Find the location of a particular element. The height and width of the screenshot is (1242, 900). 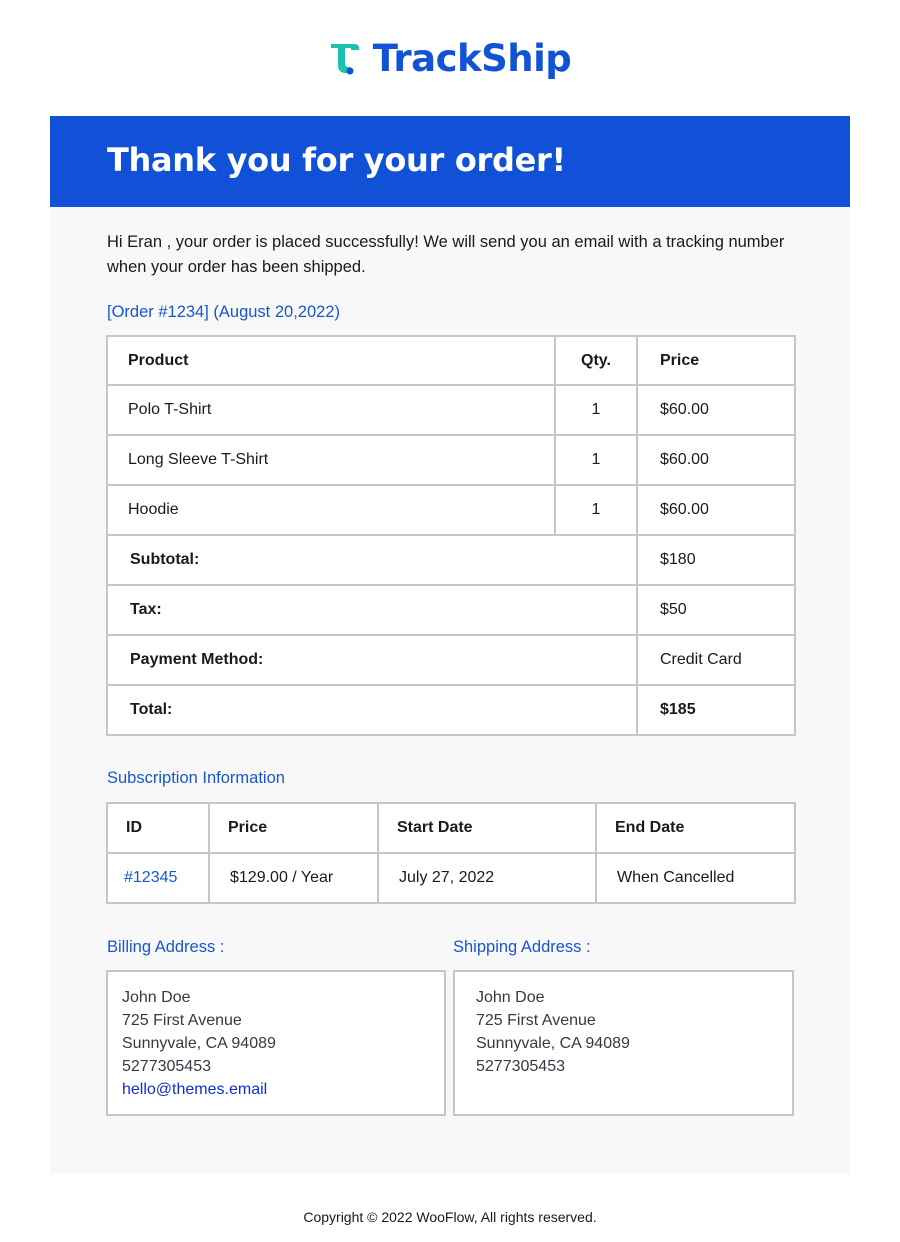

brand-name: TrackShip is located at coordinates (472, 58).